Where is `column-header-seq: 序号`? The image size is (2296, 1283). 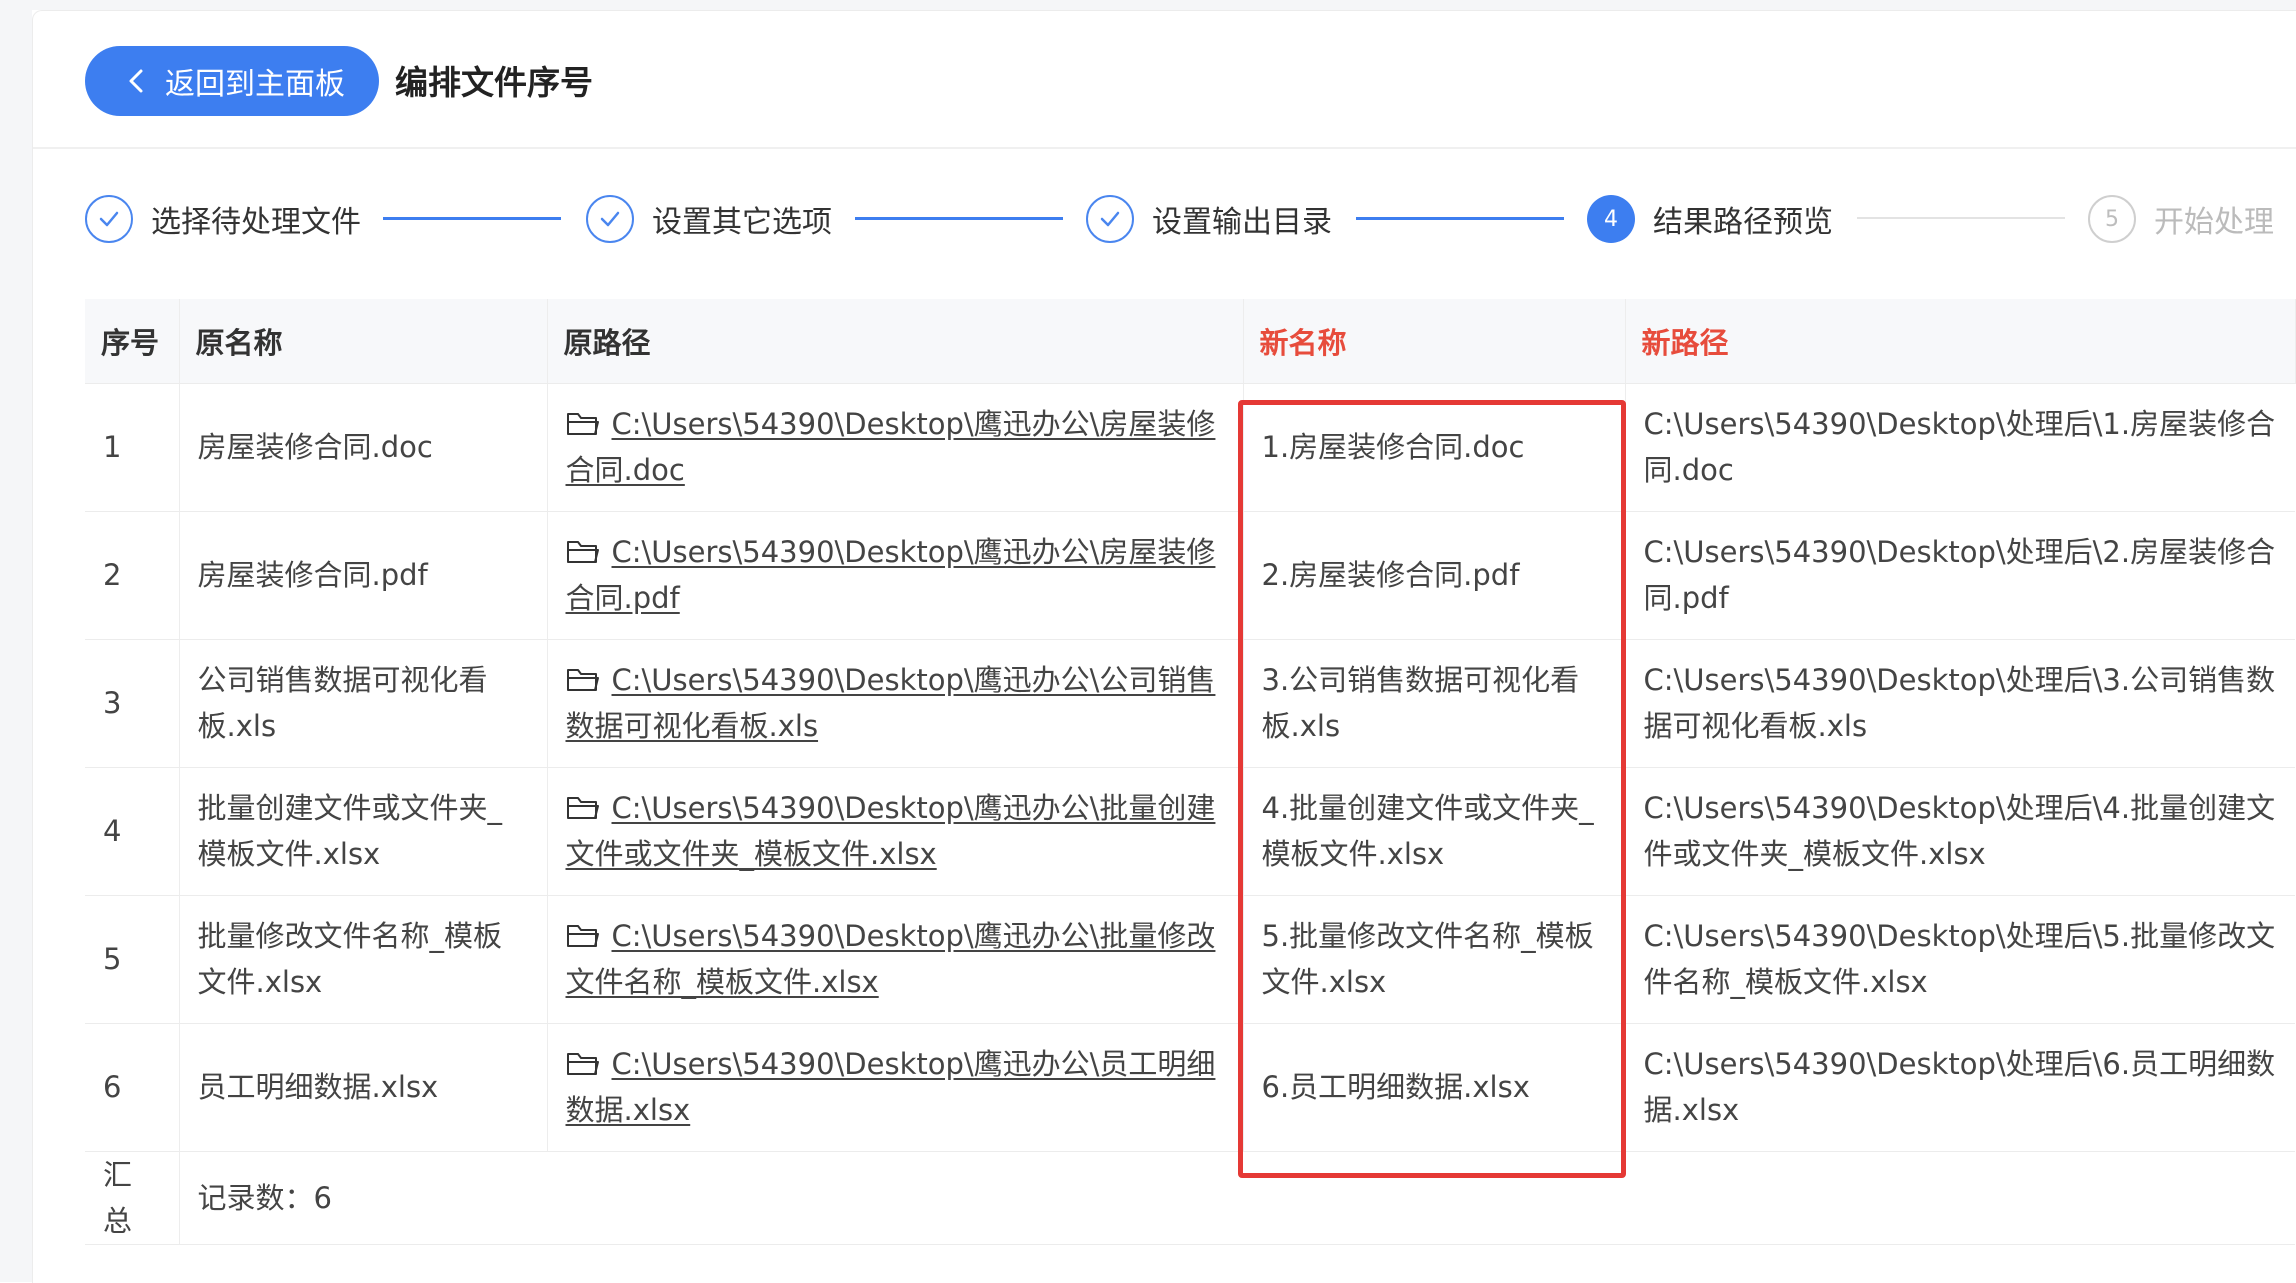 column-header-seq: 序号 is located at coordinates (132, 341).